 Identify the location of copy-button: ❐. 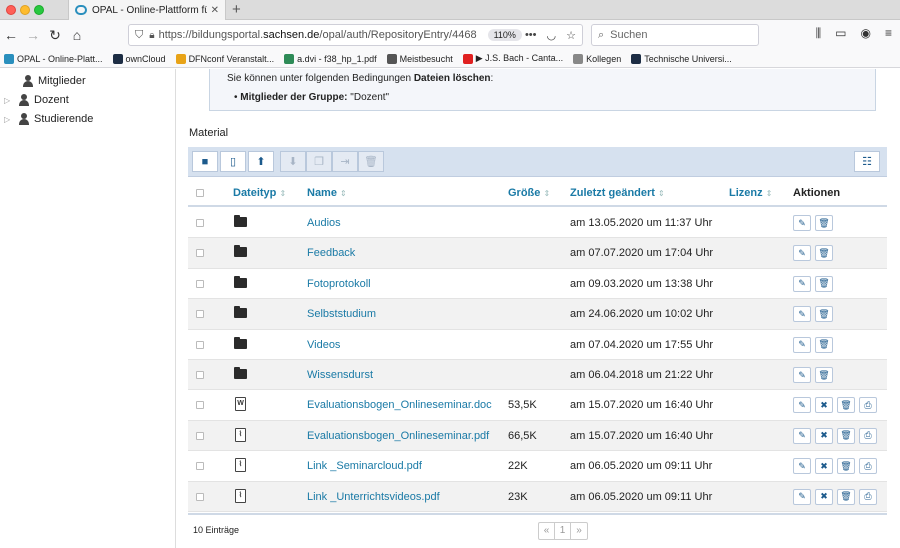
(319, 161).